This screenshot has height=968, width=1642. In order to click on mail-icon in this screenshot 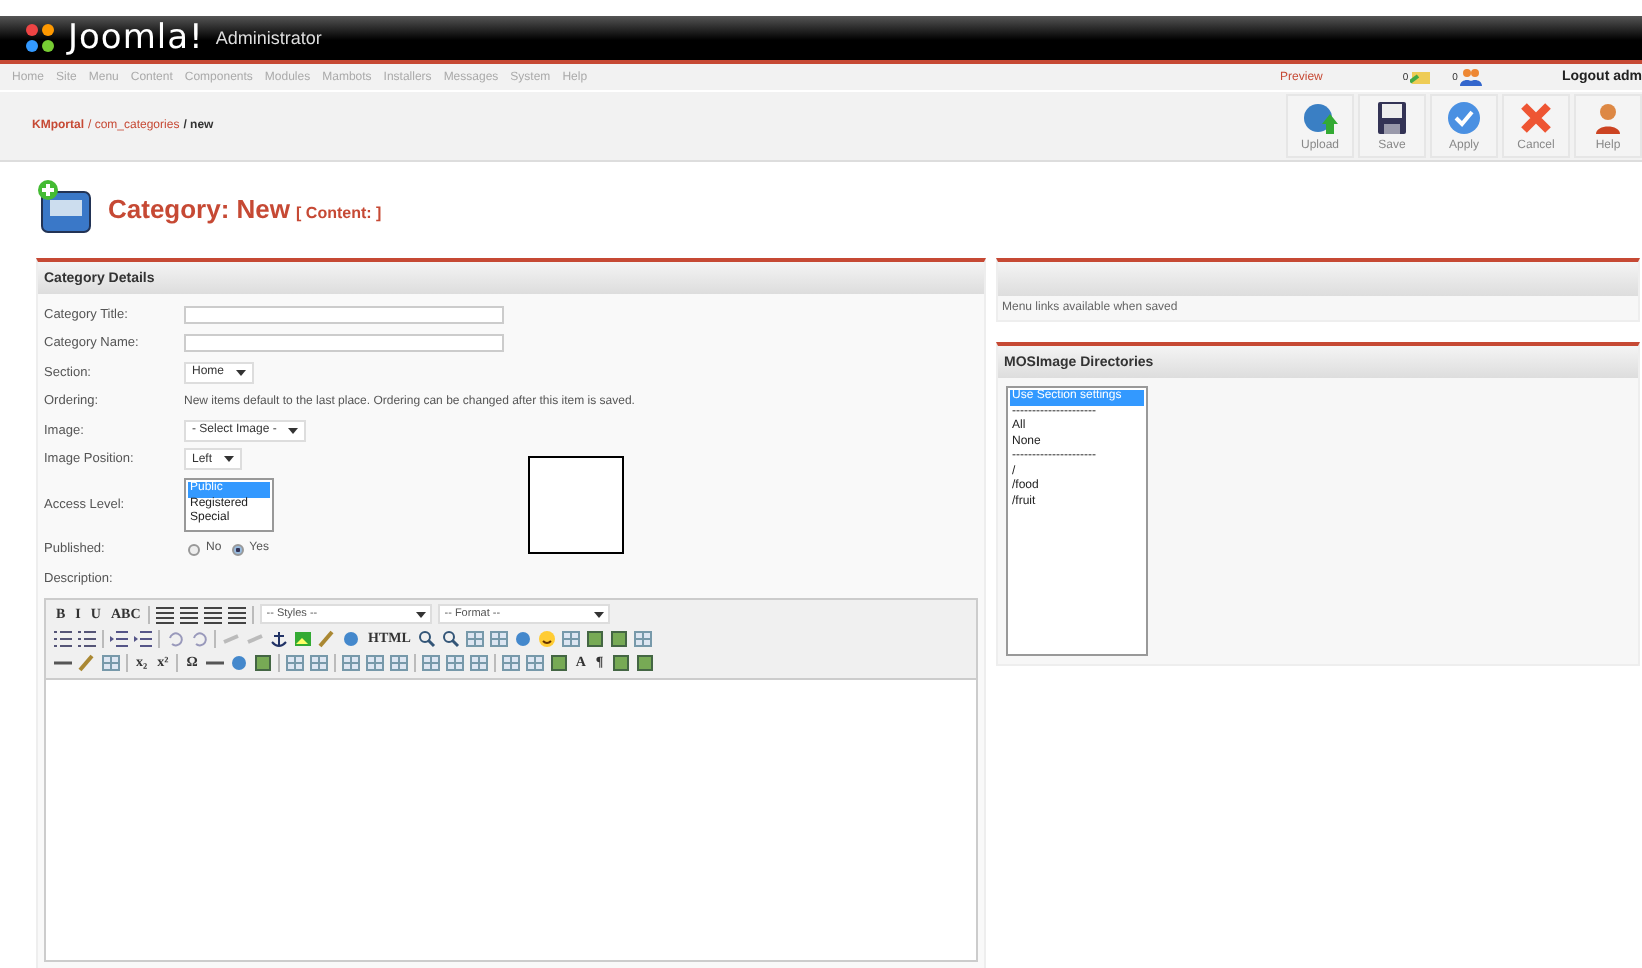, I will do `click(1421, 77)`.